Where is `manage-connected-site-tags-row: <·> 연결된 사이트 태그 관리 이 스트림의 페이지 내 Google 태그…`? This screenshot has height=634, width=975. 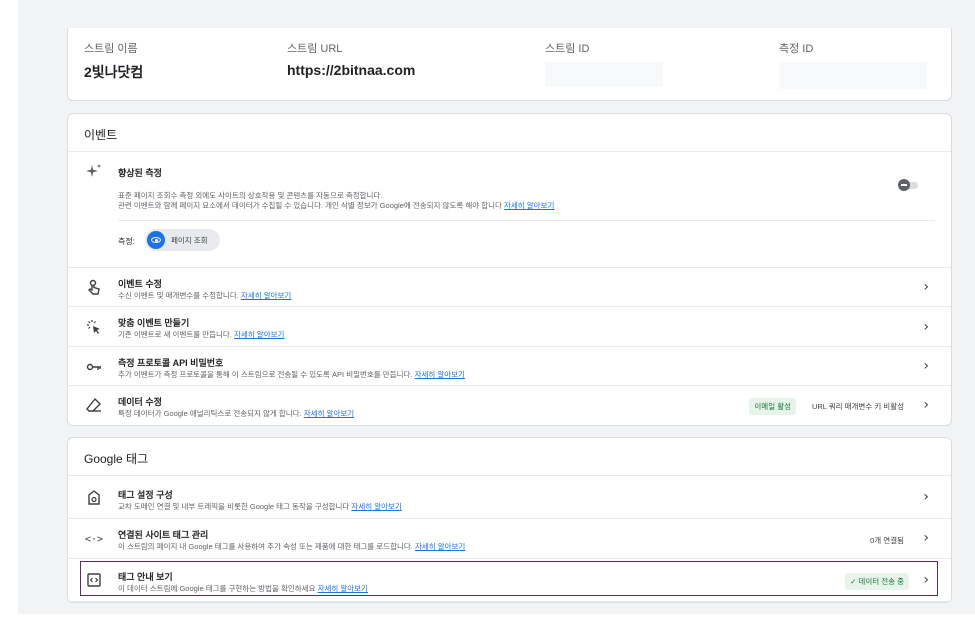 manage-connected-site-tags-row: <·> 연결된 사이트 태그 관리 이 스트림의 페이지 내 Google 태그… is located at coordinates (509, 539).